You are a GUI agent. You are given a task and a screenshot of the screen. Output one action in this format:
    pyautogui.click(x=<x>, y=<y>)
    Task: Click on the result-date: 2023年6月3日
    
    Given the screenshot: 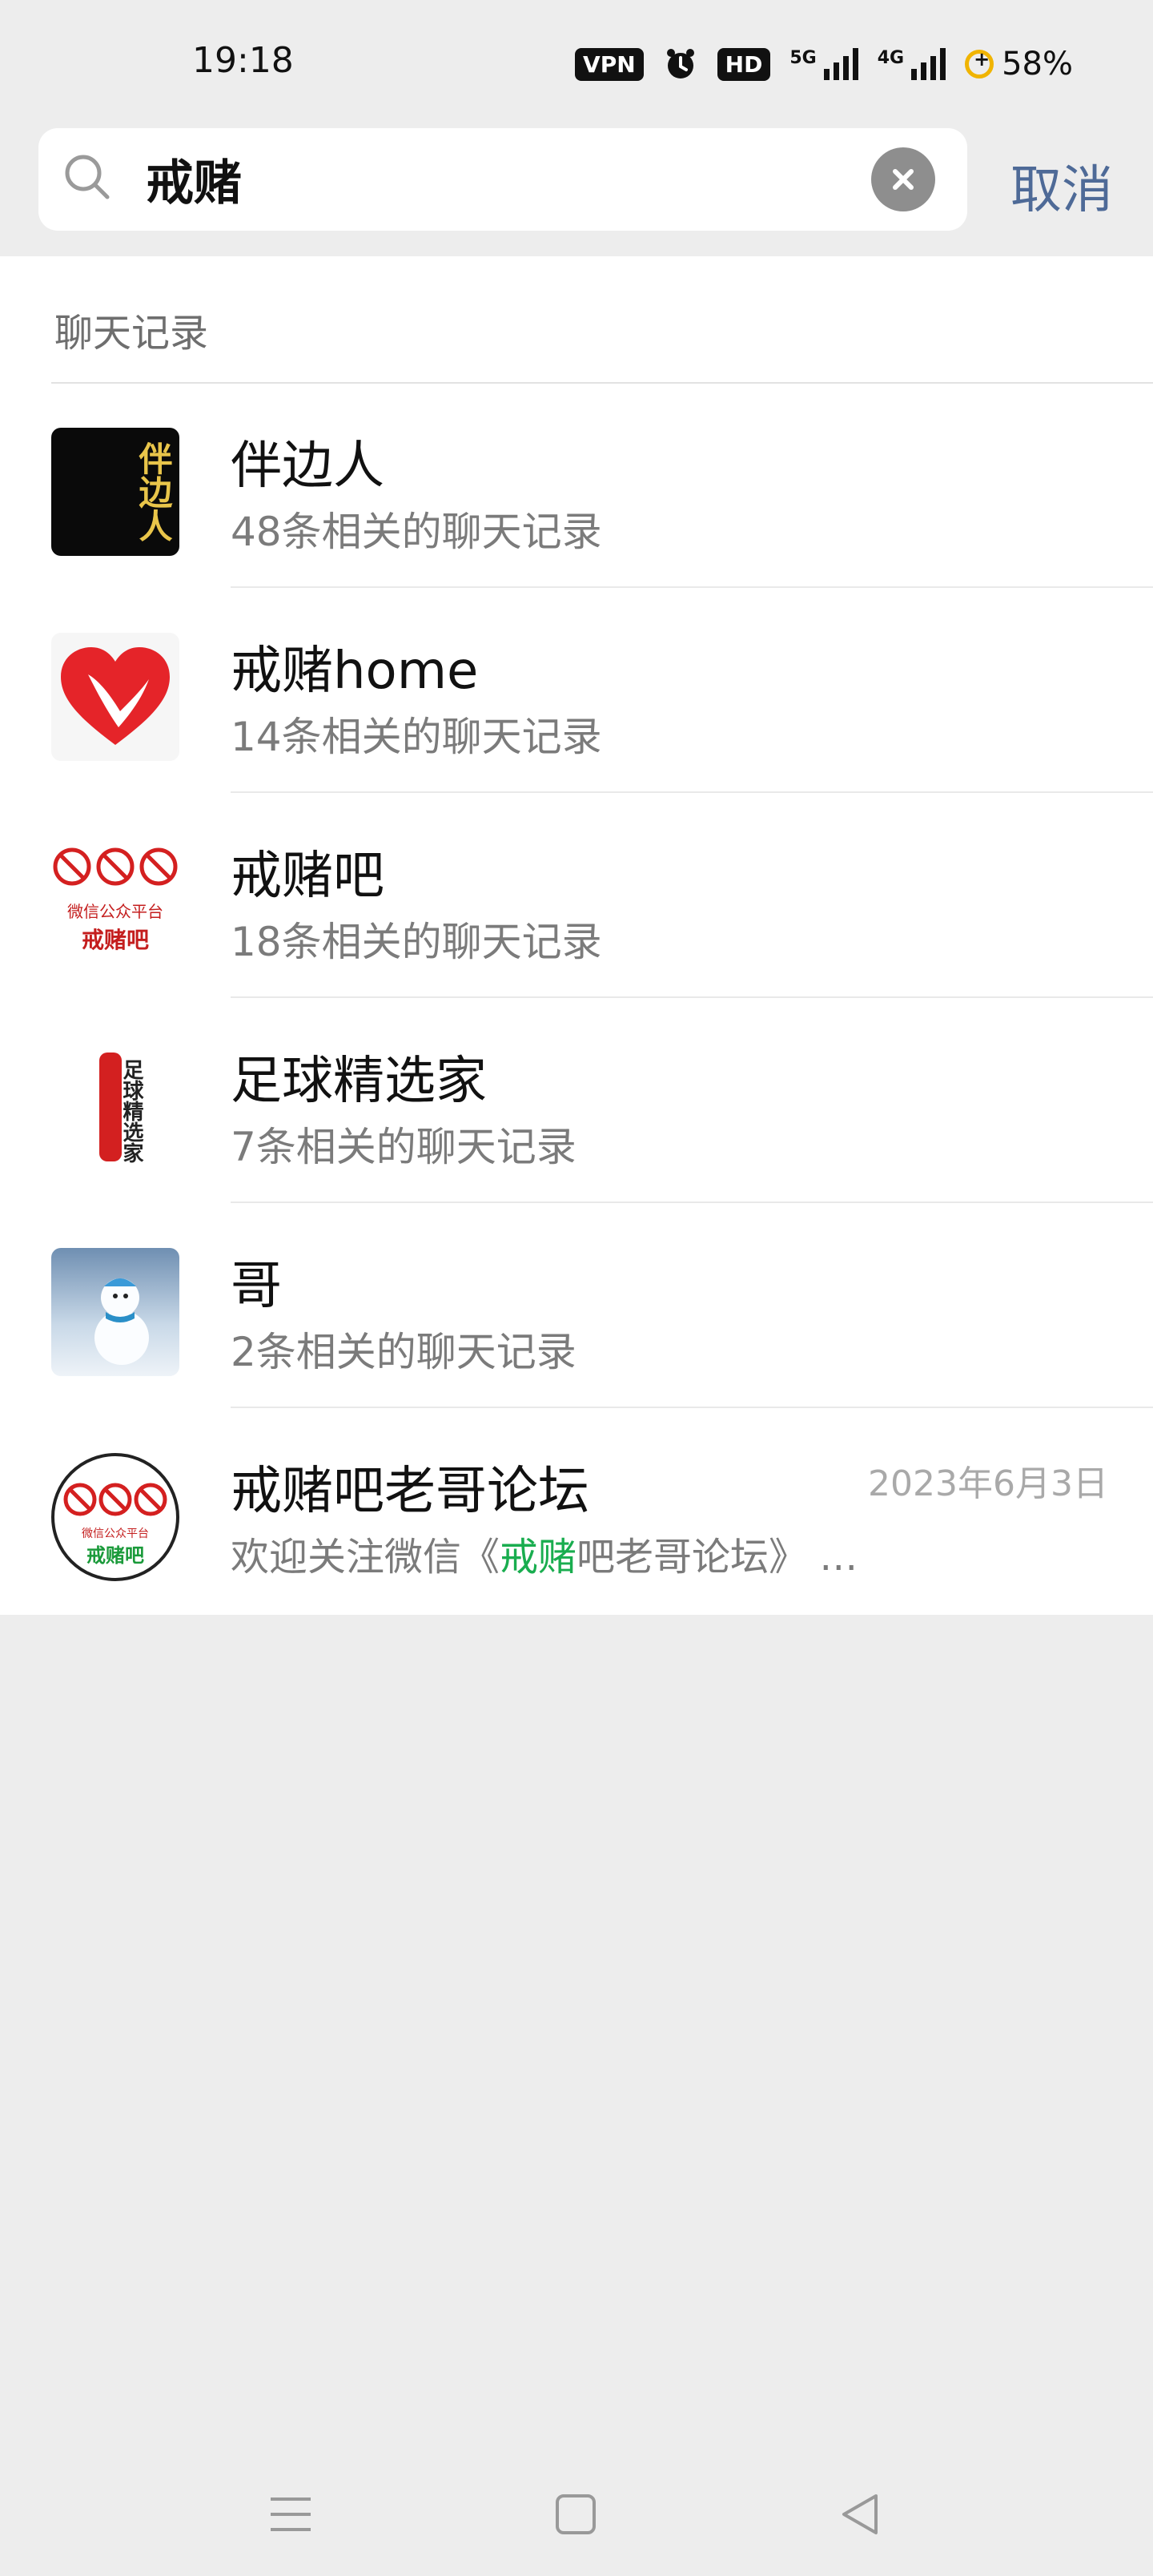 What is the action you would take?
    pyautogui.click(x=988, y=1483)
    